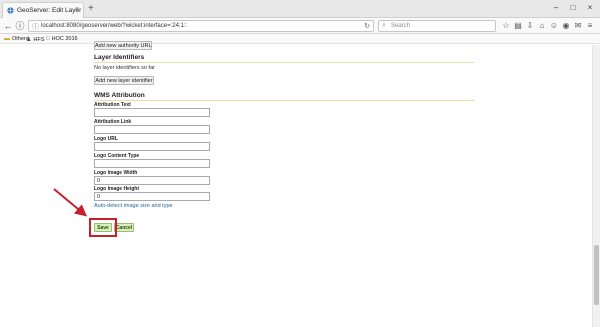 The height and width of the screenshot is (327, 600). Describe the element at coordinates (8, 26) in the screenshot. I see `back-icon: ←` at that location.